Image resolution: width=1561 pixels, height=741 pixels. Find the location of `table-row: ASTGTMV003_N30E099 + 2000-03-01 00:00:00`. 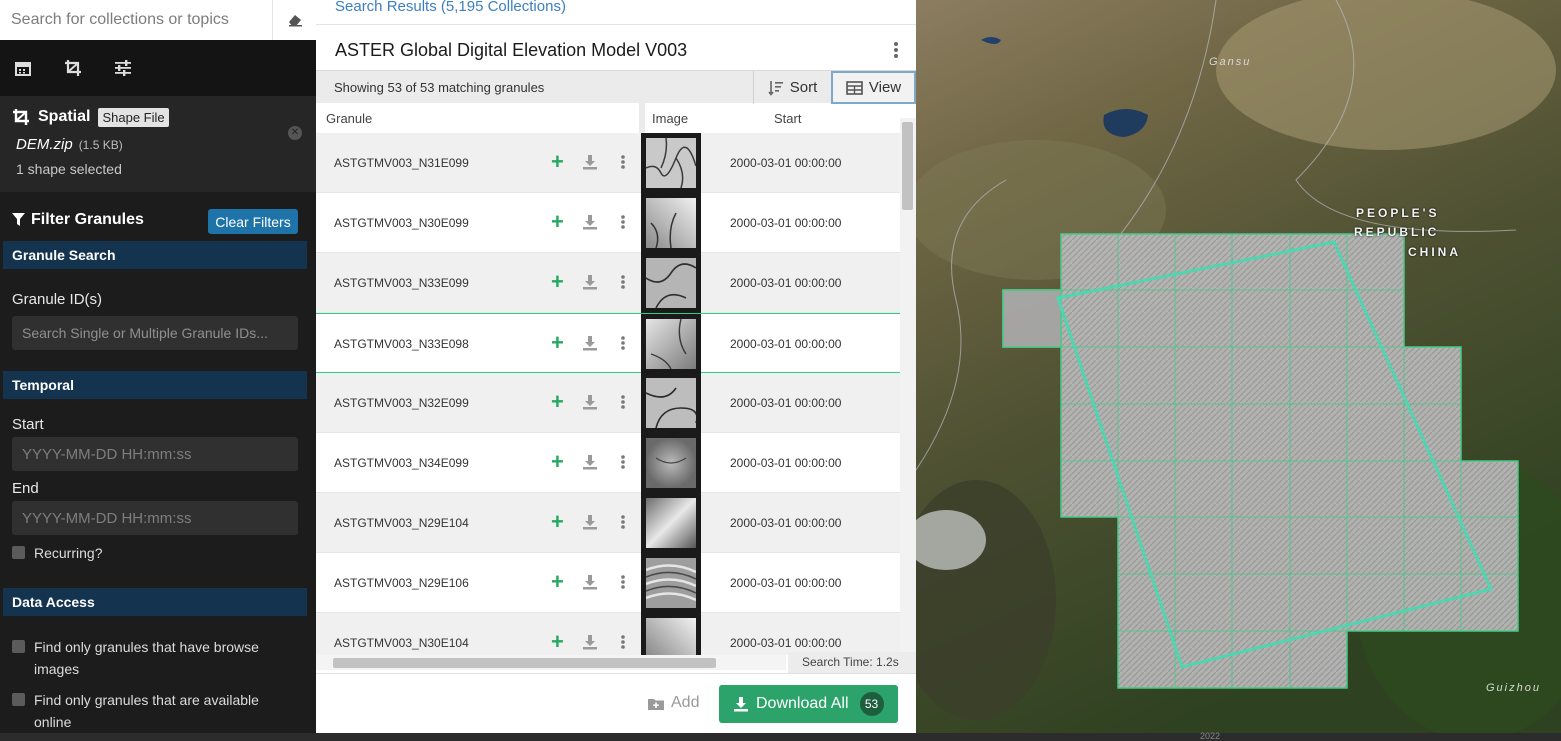

table-row: ASTGTMV003_N30E099 + 2000-03-01 00:00:00 is located at coordinates (608, 223).